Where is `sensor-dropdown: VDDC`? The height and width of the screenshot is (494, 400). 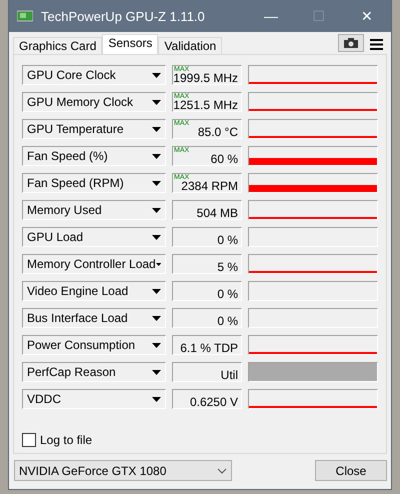
sensor-dropdown: VDDC is located at coordinates (94, 399).